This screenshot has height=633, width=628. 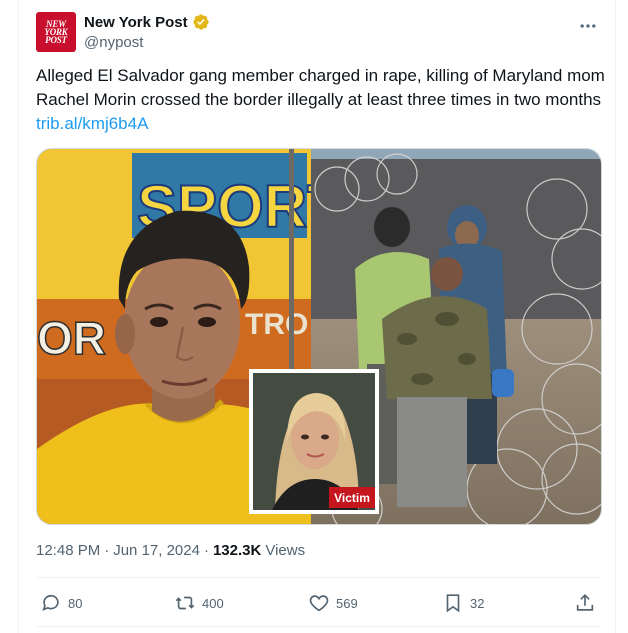 What do you see at coordinates (156, 550) in the screenshot?
I see `tweet-date: Jun 17, 2024` at bounding box center [156, 550].